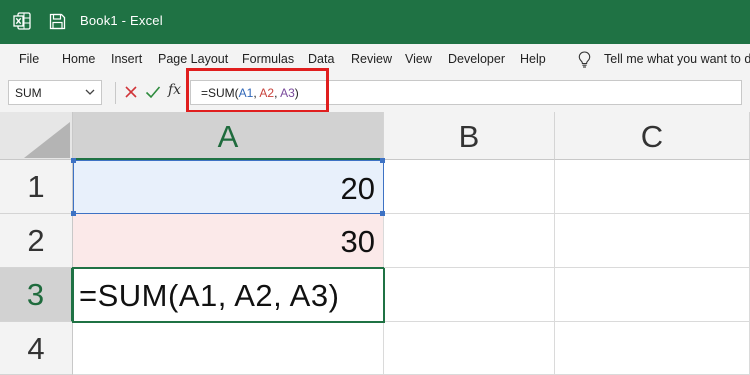 The width and height of the screenshot is (750, 375). Describe the element at coordinates (29, 59) in the screenshot. I see `menu-file: File` at that location.